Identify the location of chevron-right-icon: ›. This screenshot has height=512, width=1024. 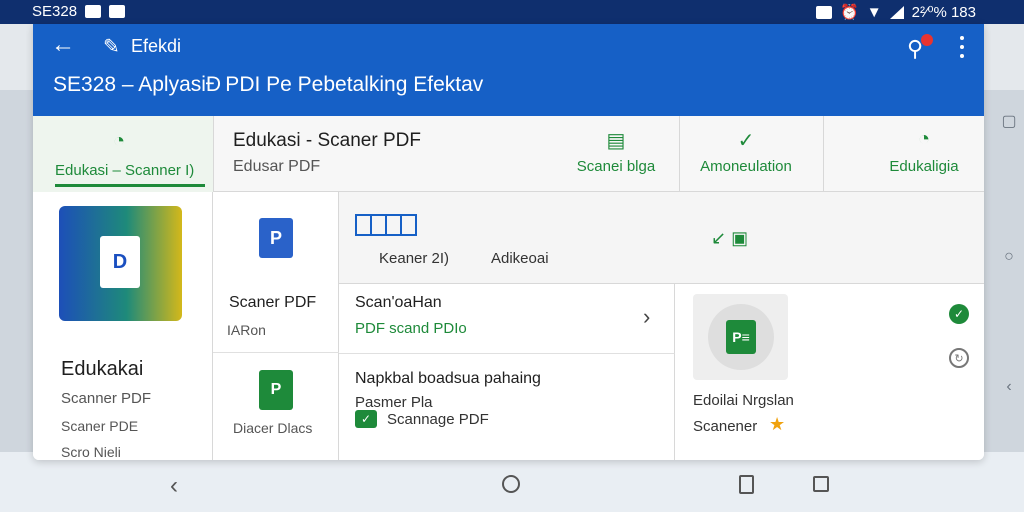
(646, 317).